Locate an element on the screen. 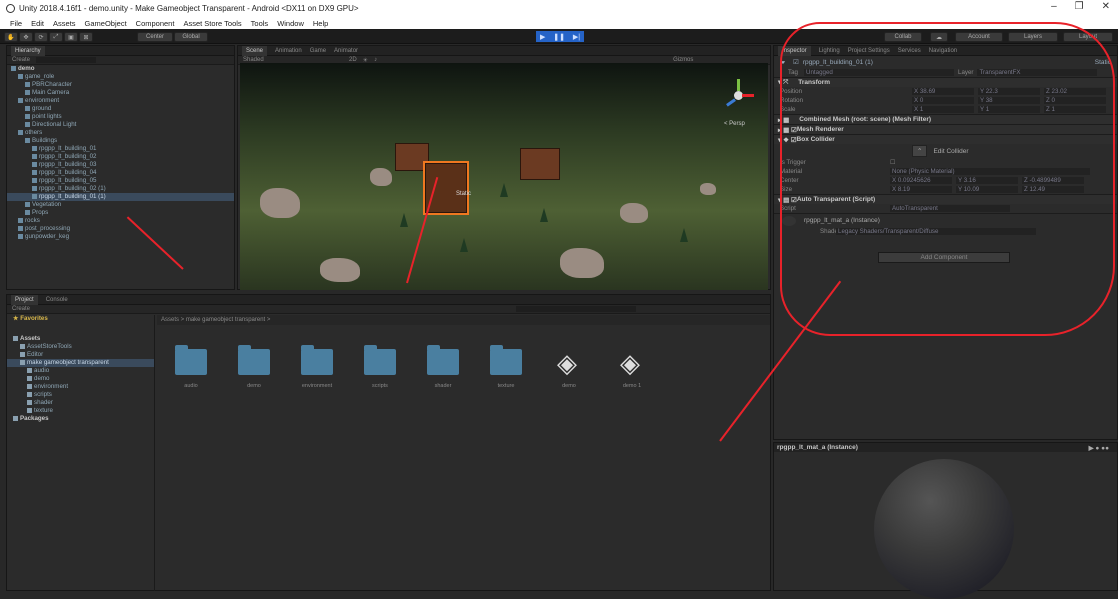  scene-orientation-gizmo is located at coordinates (738, 95).